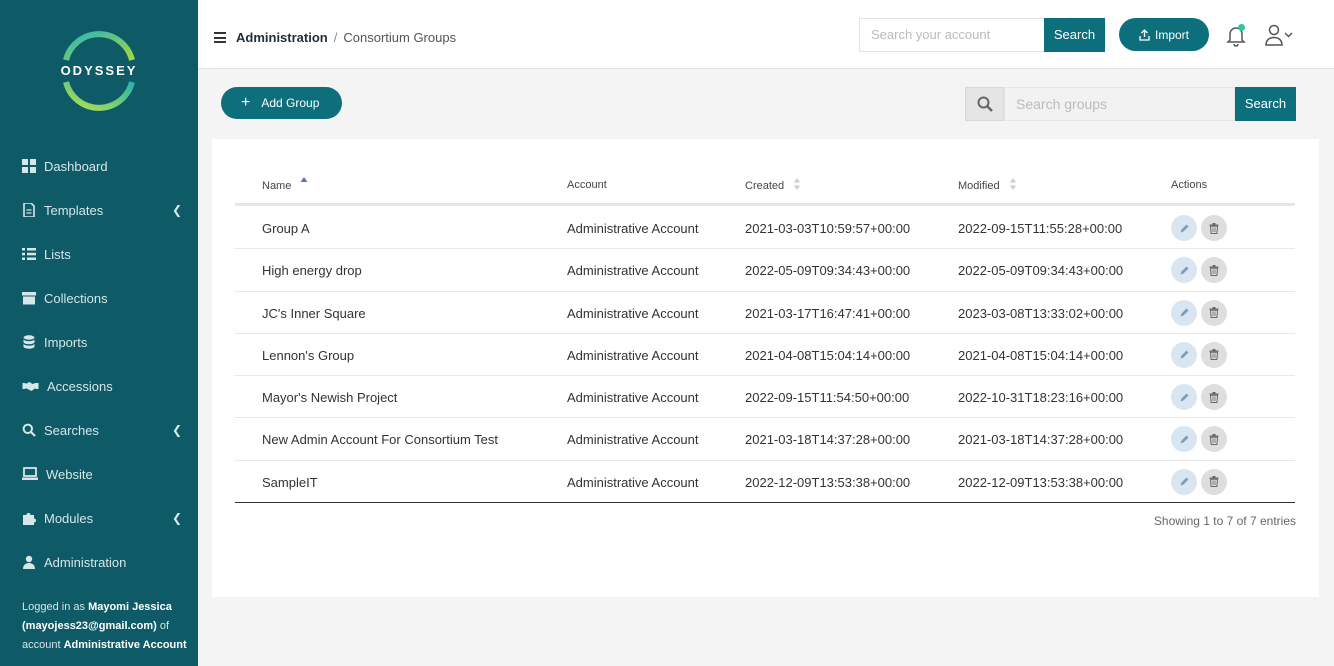  Describe the element at coordinates (30, 473) in the screenshot. I see `laptop-icon` at that location.